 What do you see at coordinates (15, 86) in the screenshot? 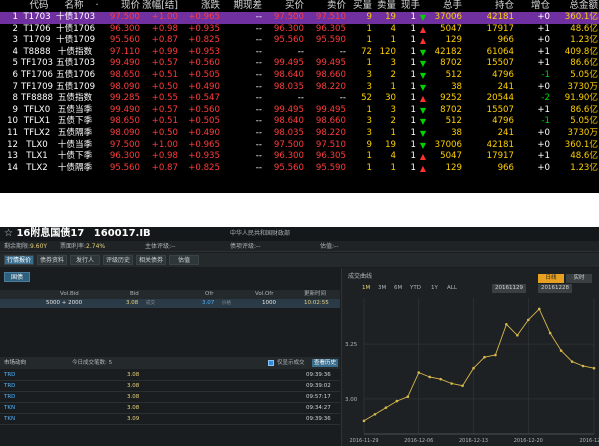
I see `row-number: 7` at bounding box center [15, 86].